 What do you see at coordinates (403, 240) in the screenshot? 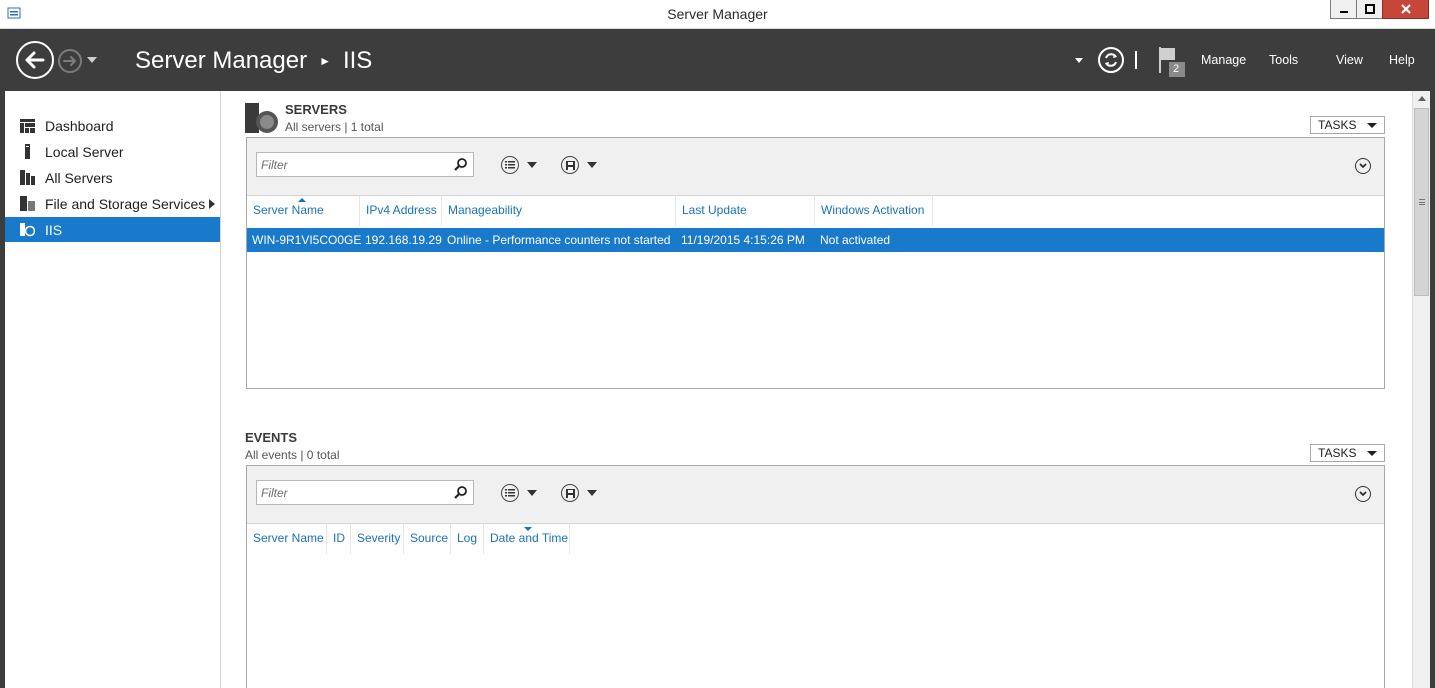
I see `cell-ipv4: 192.168.19.29` at bounding box center [403, 240].